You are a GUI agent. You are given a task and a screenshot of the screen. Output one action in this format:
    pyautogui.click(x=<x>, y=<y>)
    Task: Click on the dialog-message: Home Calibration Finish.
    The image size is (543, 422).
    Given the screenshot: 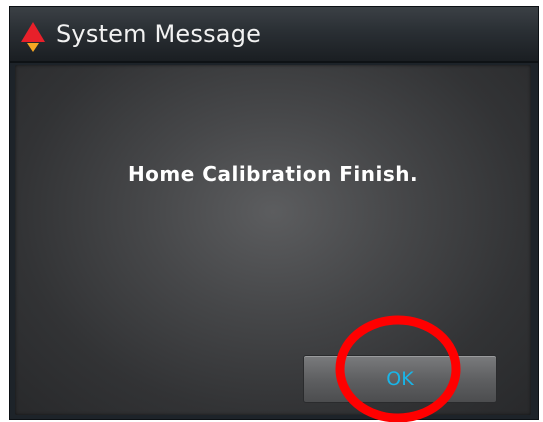 What is the action you would take?
    pyautogui.click(x=273, y=174)
    